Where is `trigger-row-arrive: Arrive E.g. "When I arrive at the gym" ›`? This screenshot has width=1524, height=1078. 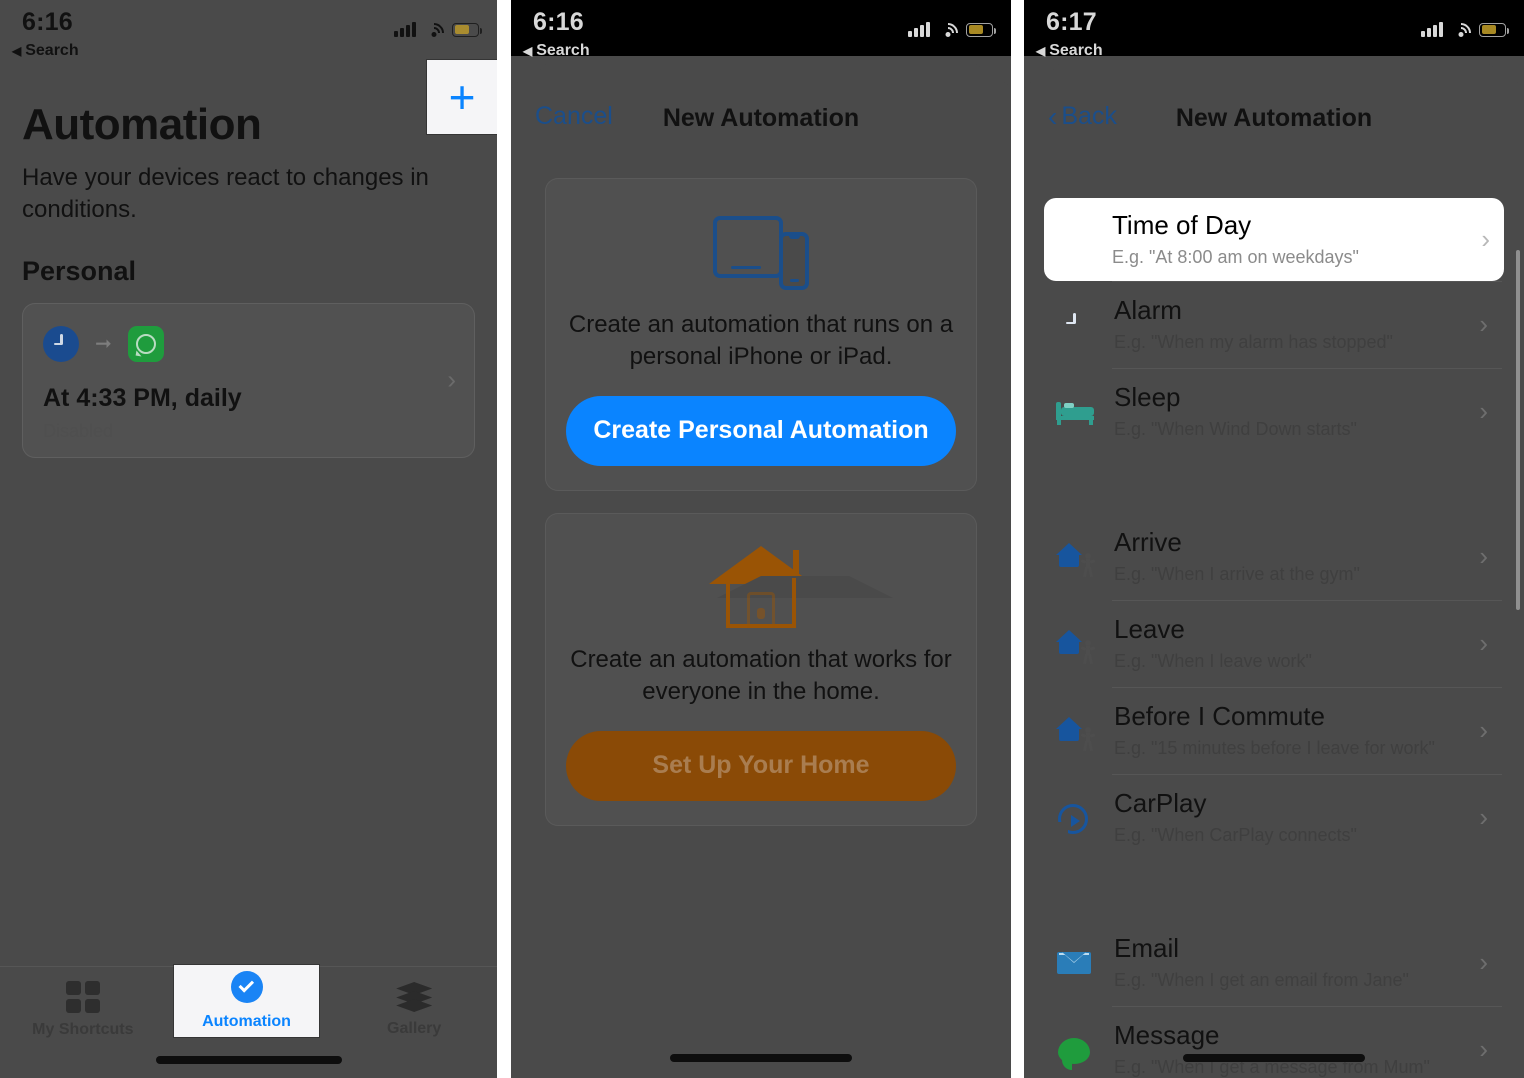
trigger-row-arrive: Arrive E.g. "When I arrive at the gym" › is located at coordinates (1274, 556).